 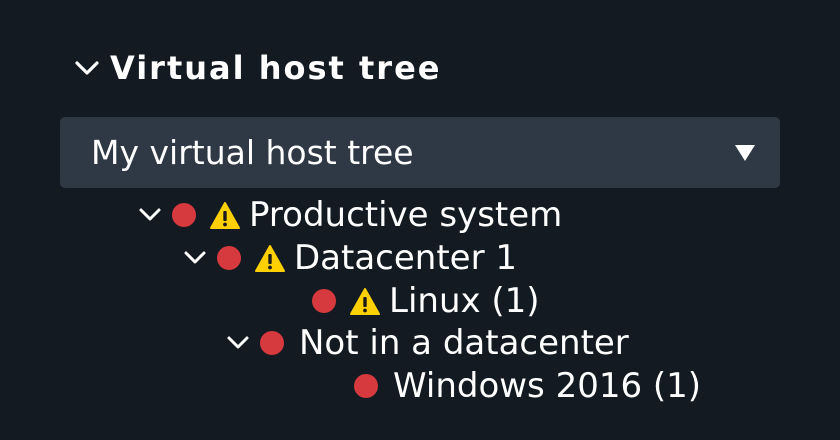 I want to click on tree-node-label: Datacenter 1, so click(x=405, y=258).